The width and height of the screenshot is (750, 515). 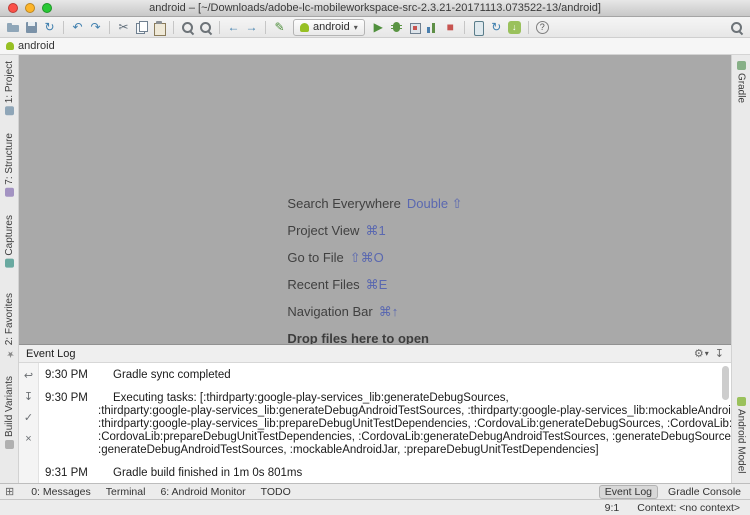 What do you see at coordinates (187, 27) in the screenshot?
I see `find-icon` at bounding box center [187, 27].